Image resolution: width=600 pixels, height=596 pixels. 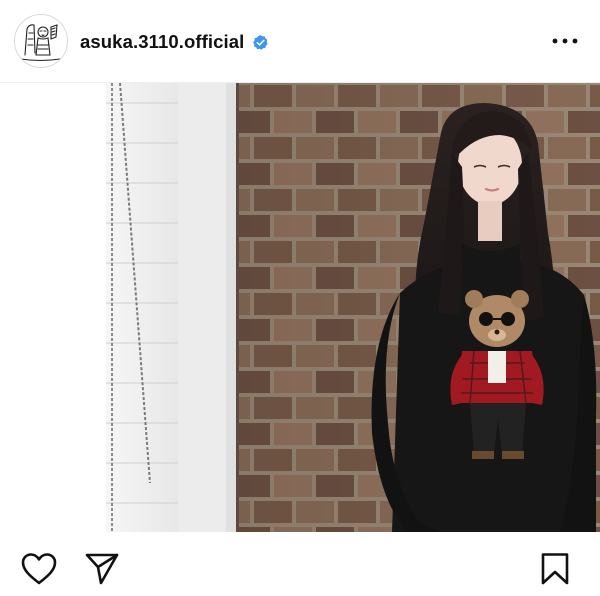 What do you see at coordinates (39, 569) in the screenshot?
I see `heart-icon` at bounding box center [39, 569].